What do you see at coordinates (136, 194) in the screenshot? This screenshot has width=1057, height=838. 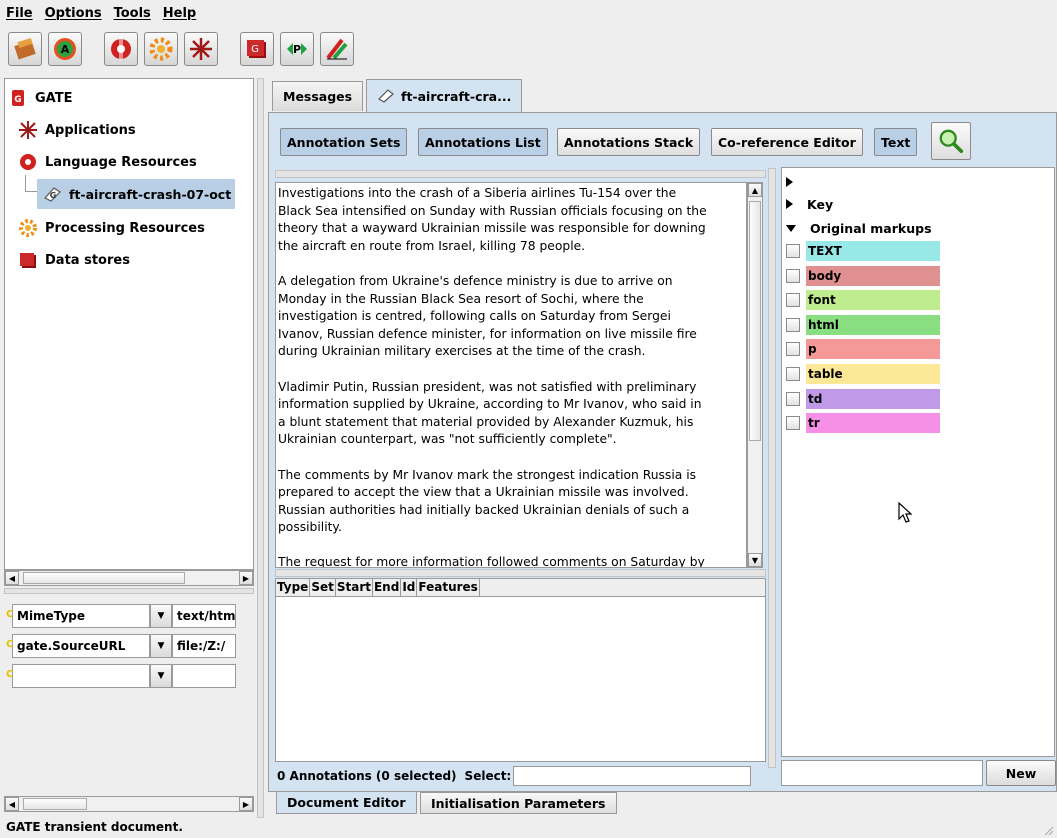 I see `tree-node-document: G ft-aircraft-crash-07-oct` at bounding box center [136, 194].